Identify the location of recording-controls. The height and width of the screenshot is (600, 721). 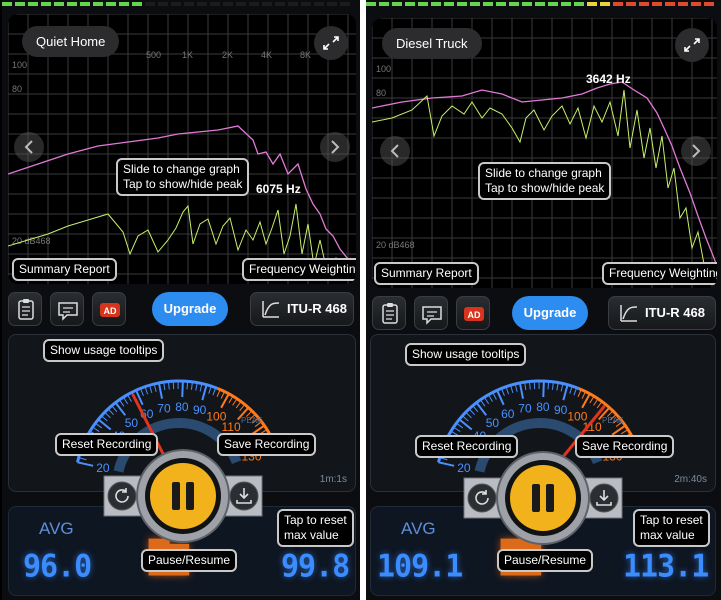
(183, 496).